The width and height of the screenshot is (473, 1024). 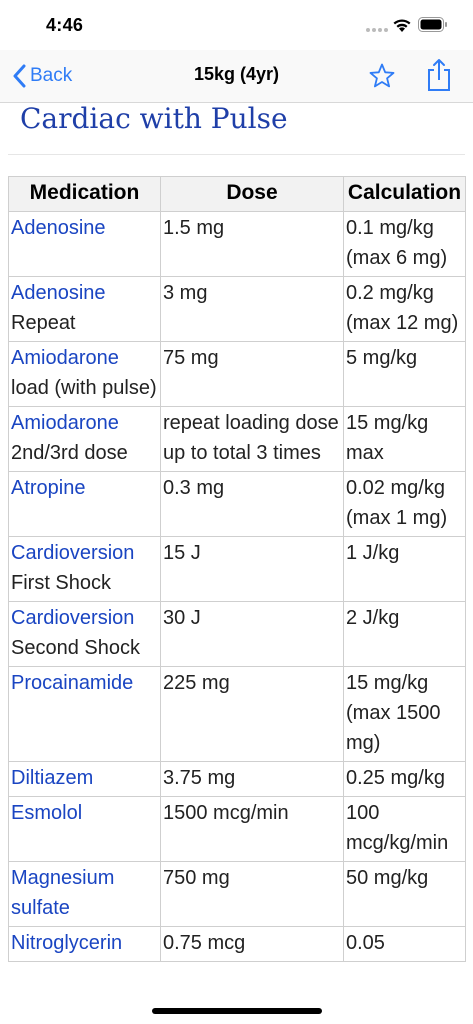 I want to click on calculation-cell: 0.25 mg/kg, so click(x=404, y=779).